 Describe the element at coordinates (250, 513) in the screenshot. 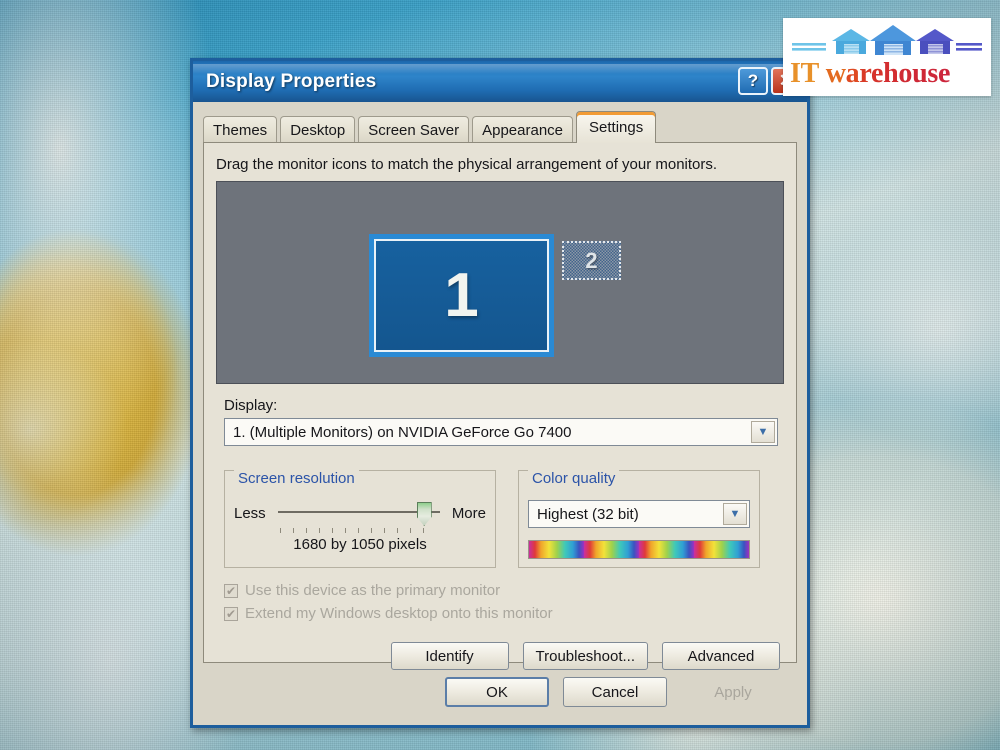

I see `slider-less-label: Less` at that location.